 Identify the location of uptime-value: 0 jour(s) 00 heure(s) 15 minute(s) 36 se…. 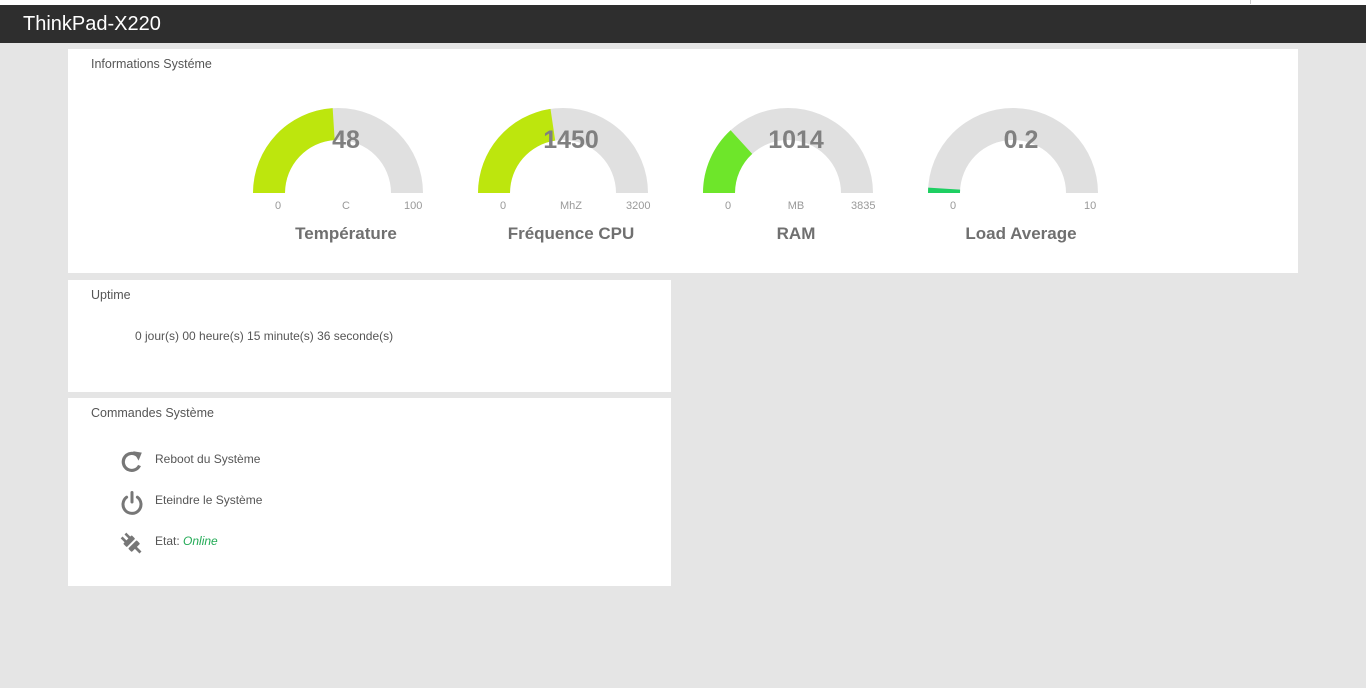
(264, 336).